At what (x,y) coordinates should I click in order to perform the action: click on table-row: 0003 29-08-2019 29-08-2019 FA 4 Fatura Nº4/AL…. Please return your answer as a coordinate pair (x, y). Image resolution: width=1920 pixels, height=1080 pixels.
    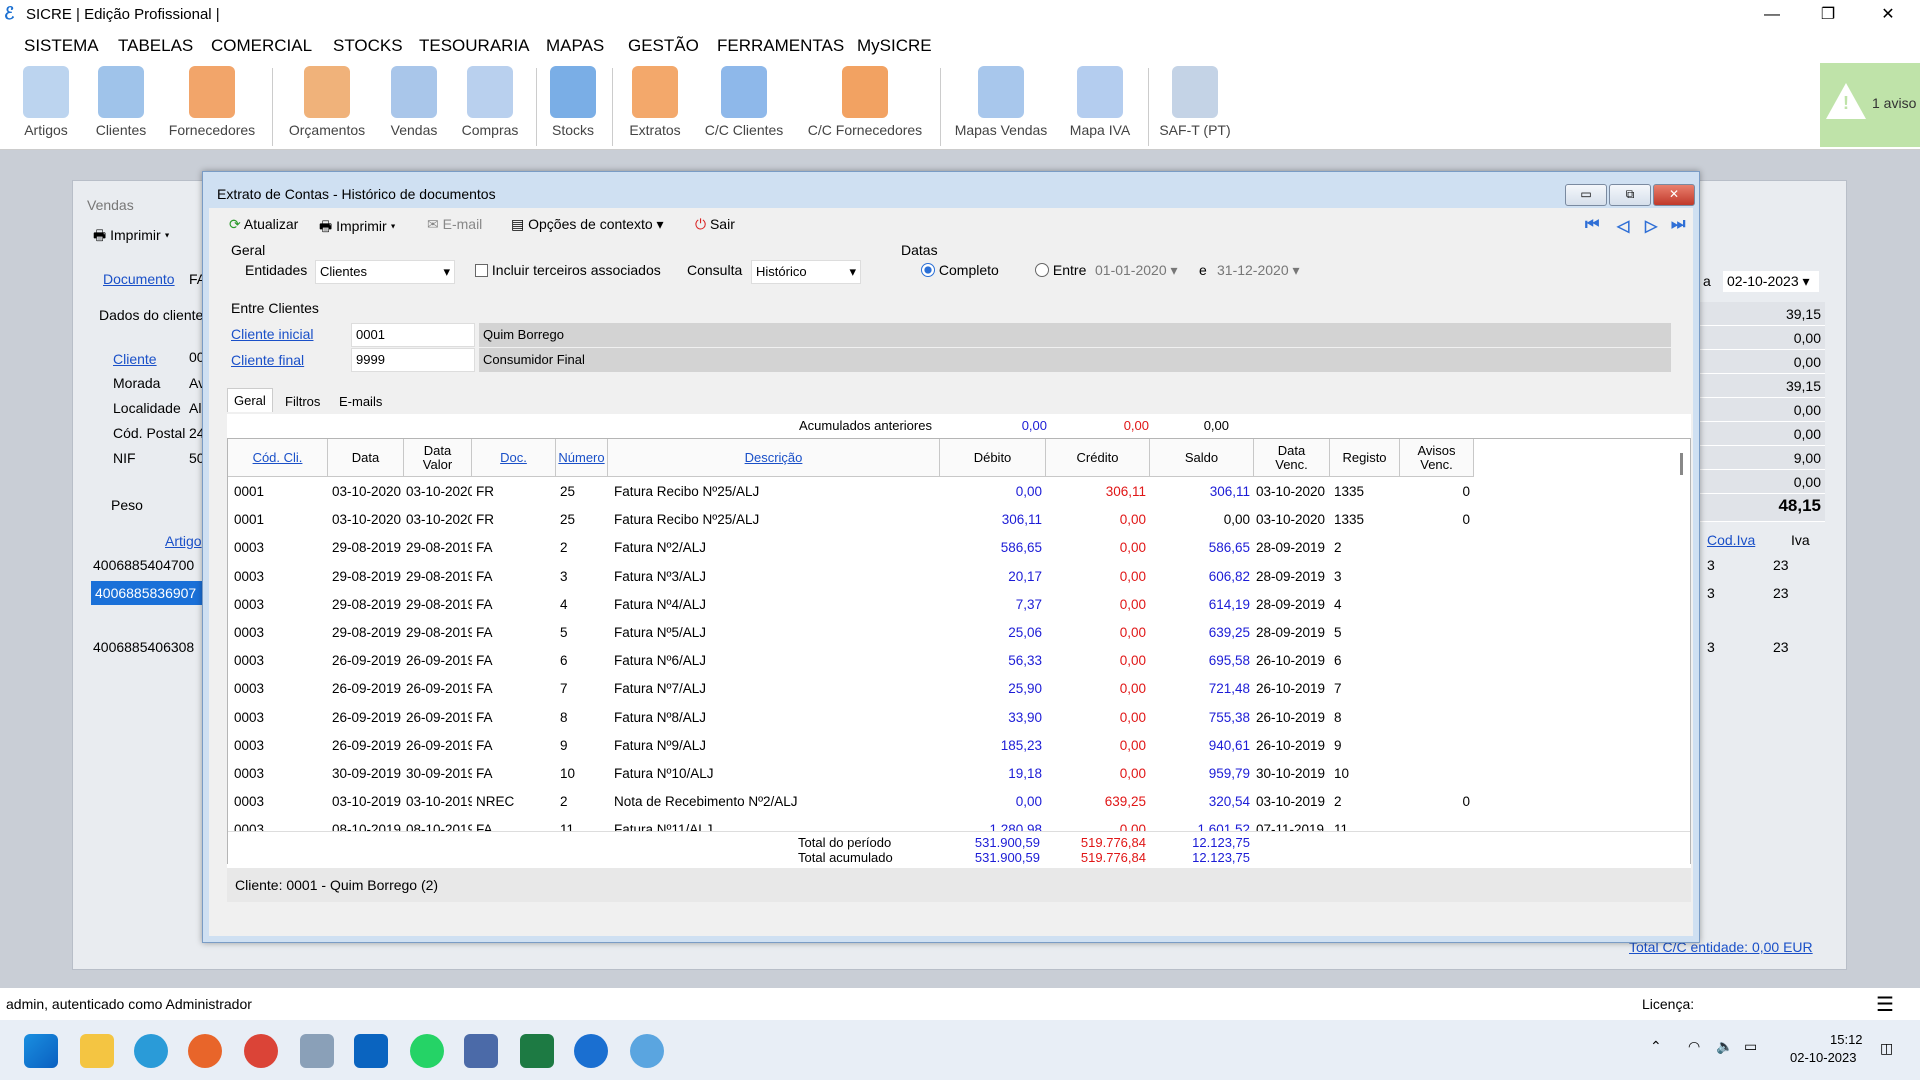
    Looking at the image, I should click on (860, 606).